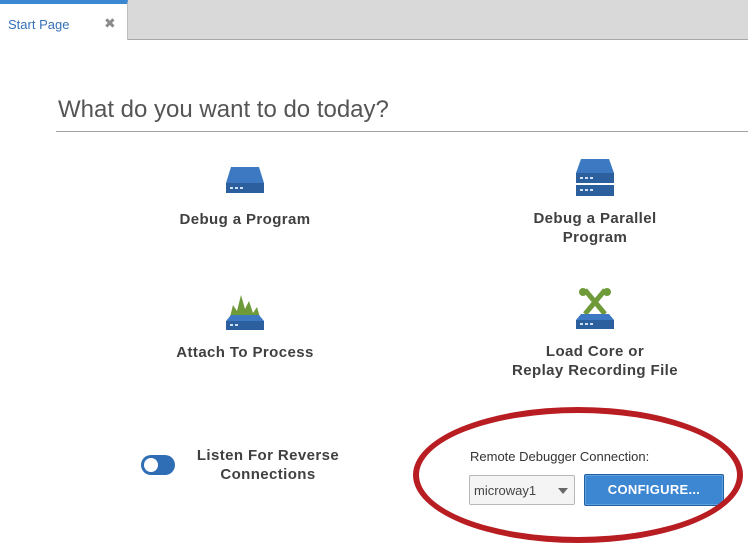  Describe the element at coordinates (560, 456) in the screenshot. I see `remote-connection-label: Remote Debugger Connection:` at that location.